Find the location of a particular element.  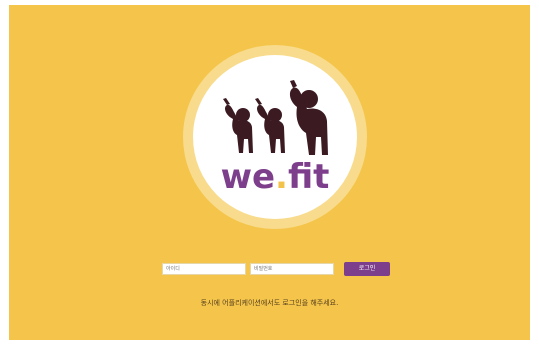

logo: we.fit is located at coordinates (275, 137).